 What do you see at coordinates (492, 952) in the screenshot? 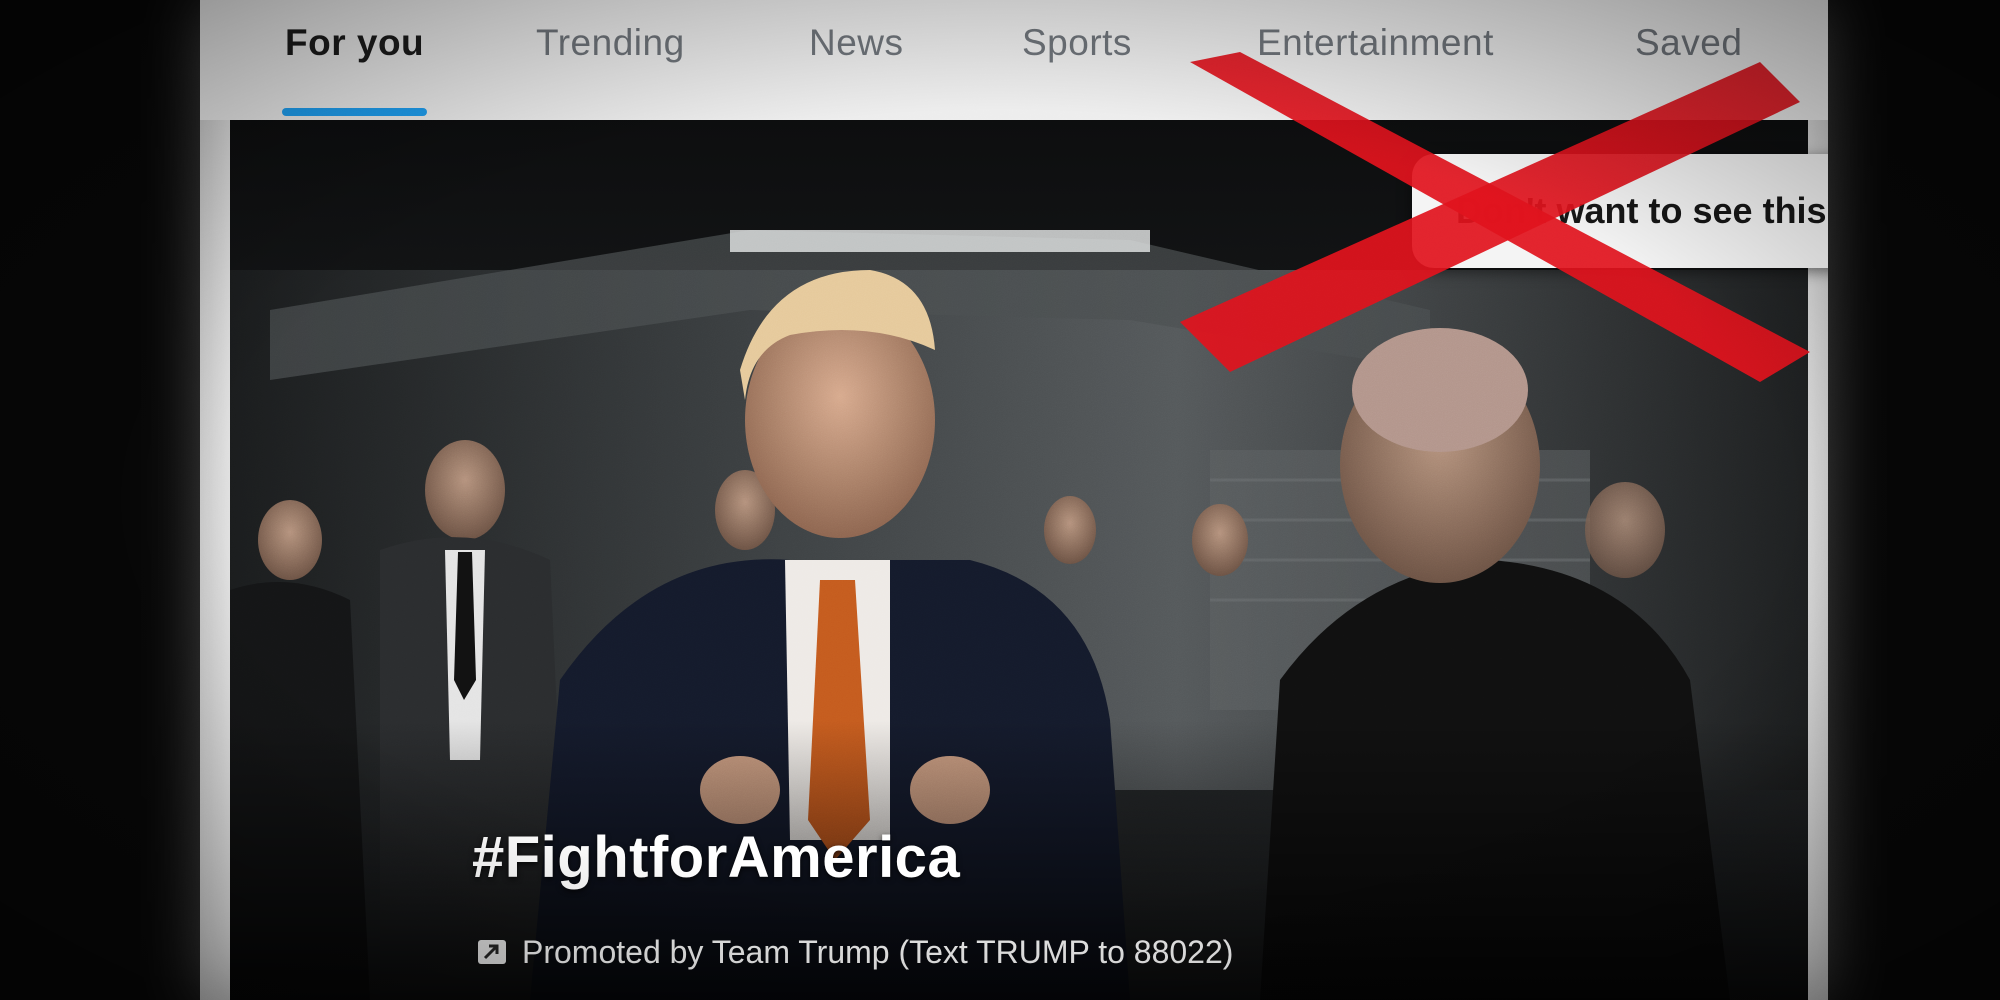
I see `promoted-icon` at bounding box center [492, 952].